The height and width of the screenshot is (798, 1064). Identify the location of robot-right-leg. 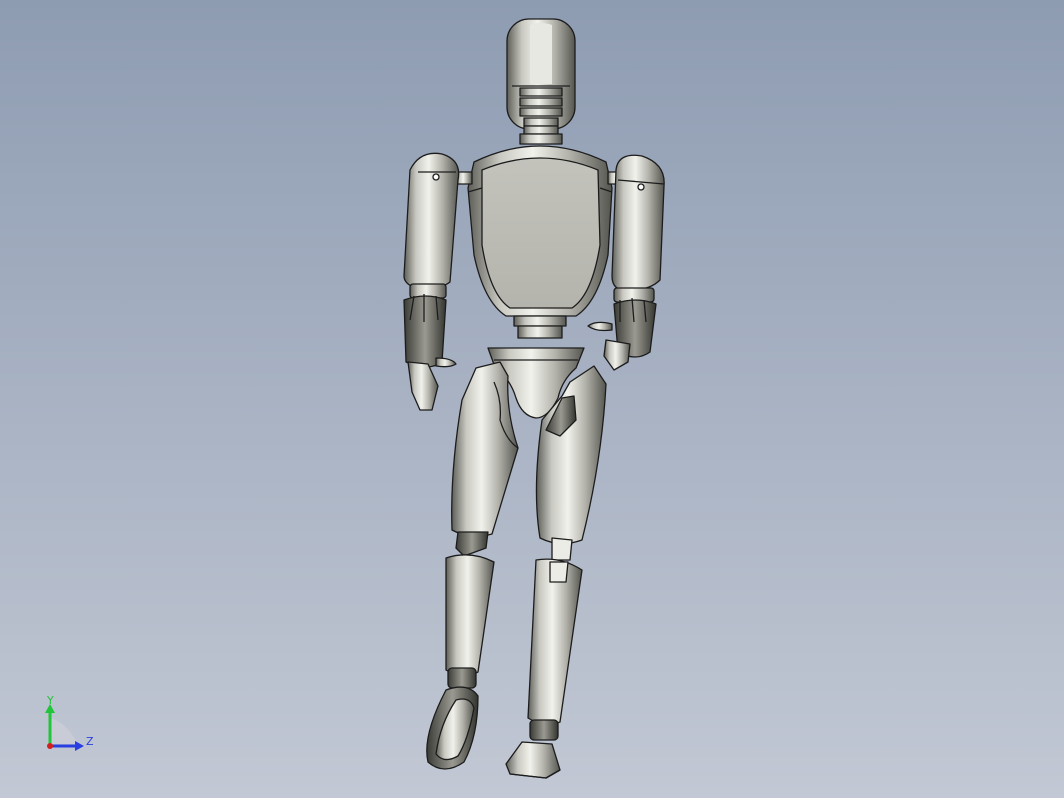
(556, 572).